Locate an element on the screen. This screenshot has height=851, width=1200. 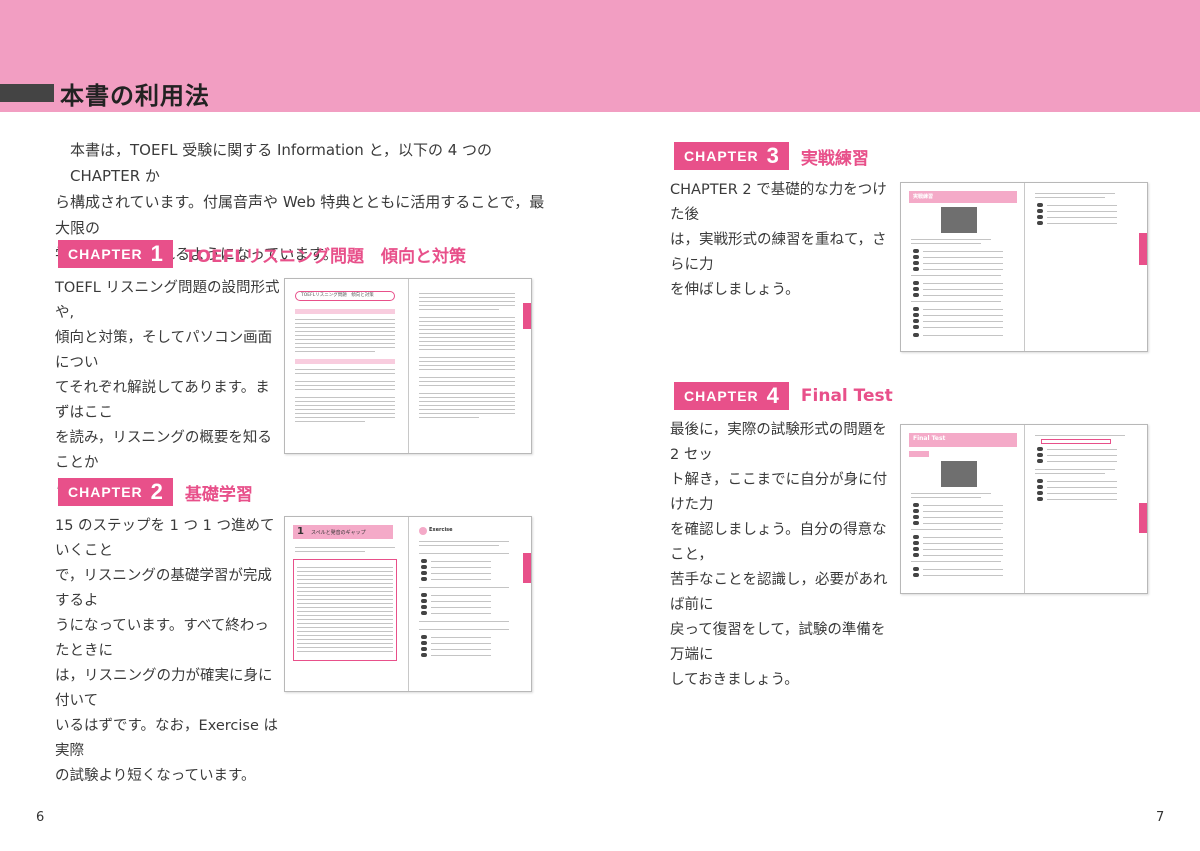
chapter-title: TOEFLリスニング問題 傾向と対策 is located at coordinates (325, 256).